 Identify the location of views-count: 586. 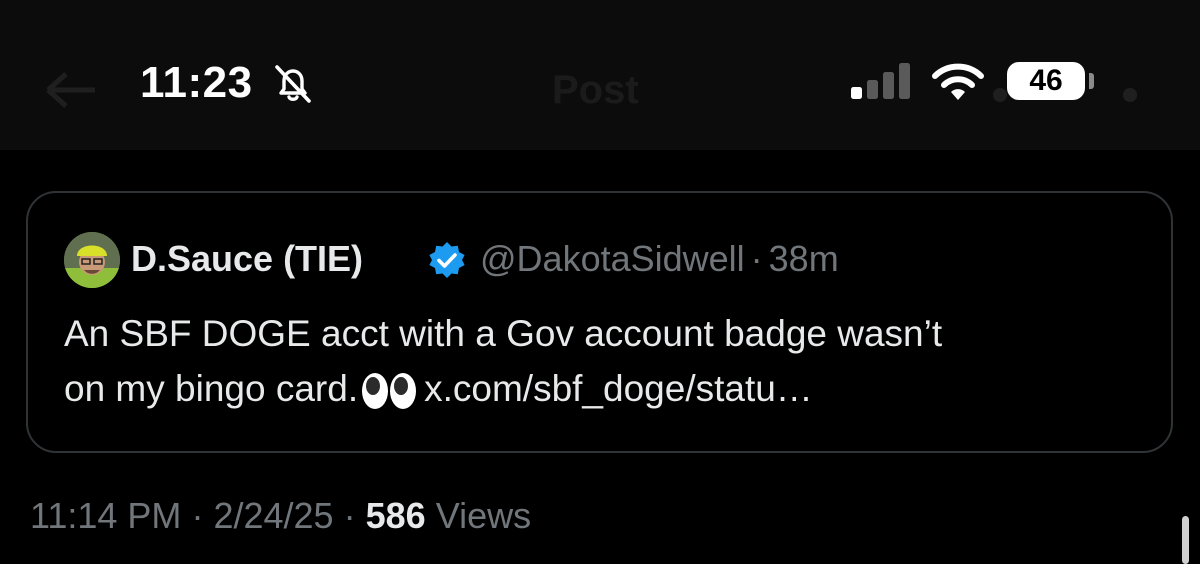
(395, 515).